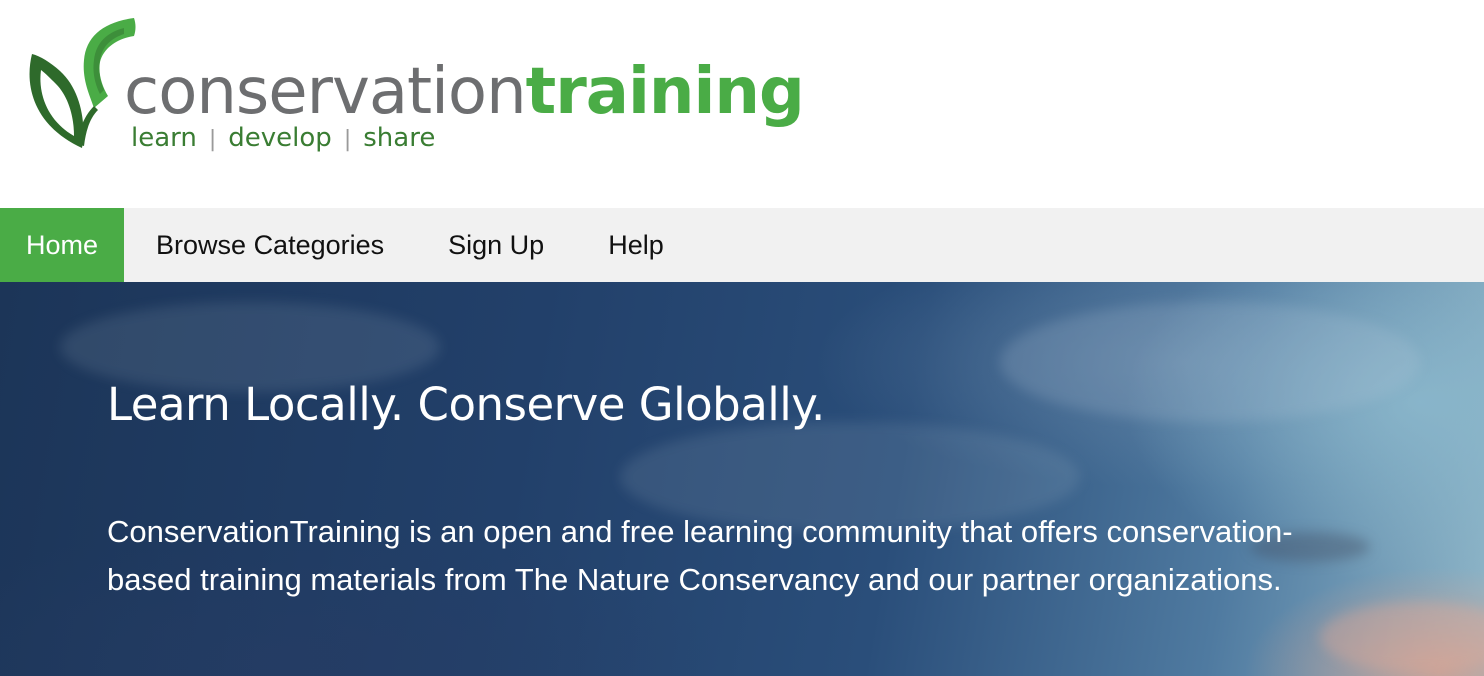 The height and width of the screenshot is (676, 1484). What do you see at coordinates (280, 138) in the screenshot?
I see `tagline-develop: develop` at bounding box center [280, 138].